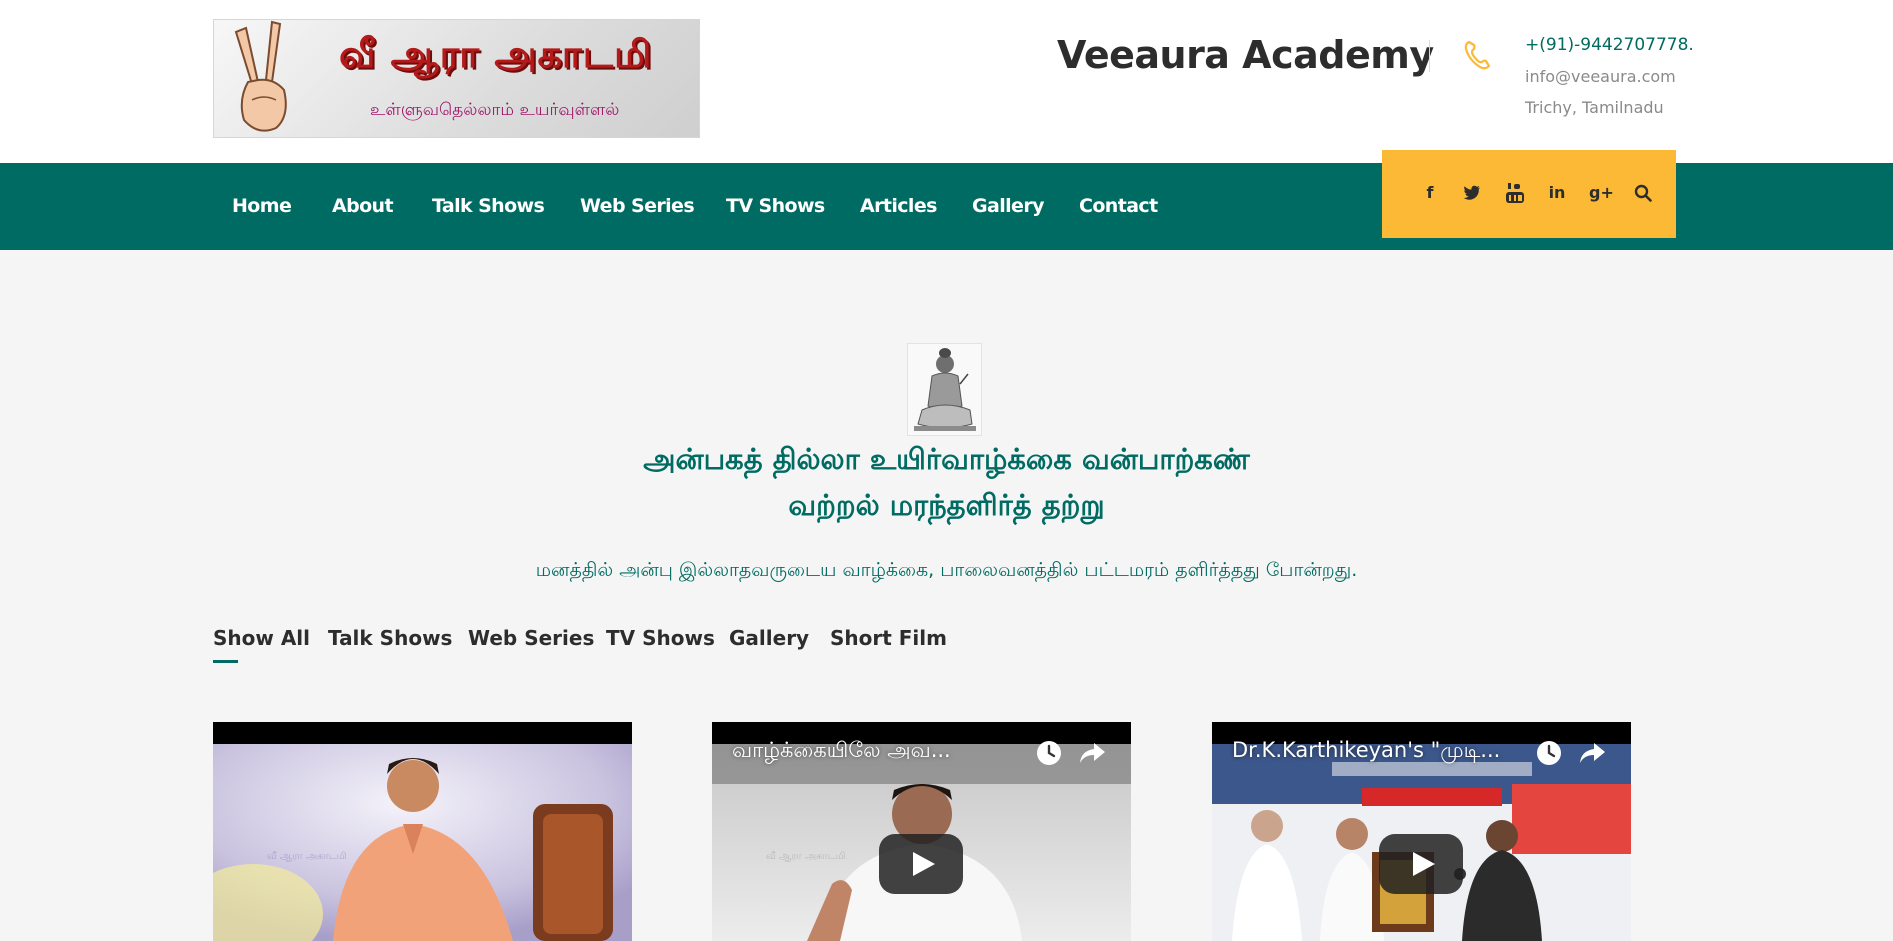 The image size is (1893, 941). Describe the element at coordinates (1118, 206) in the screenshot. I see `nav-contact: Contact` at that location.